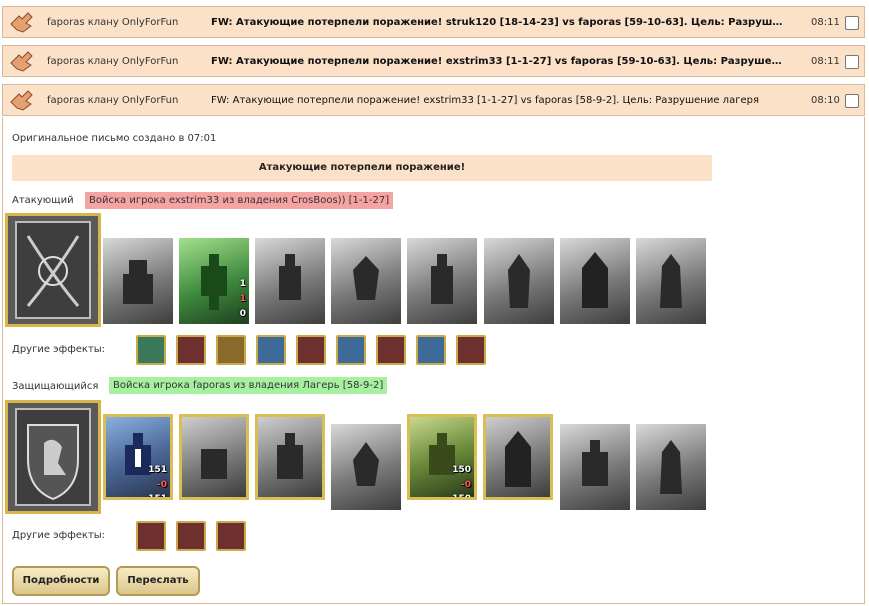  I want to click on attacker-unit-spearman, so click(290, 281).